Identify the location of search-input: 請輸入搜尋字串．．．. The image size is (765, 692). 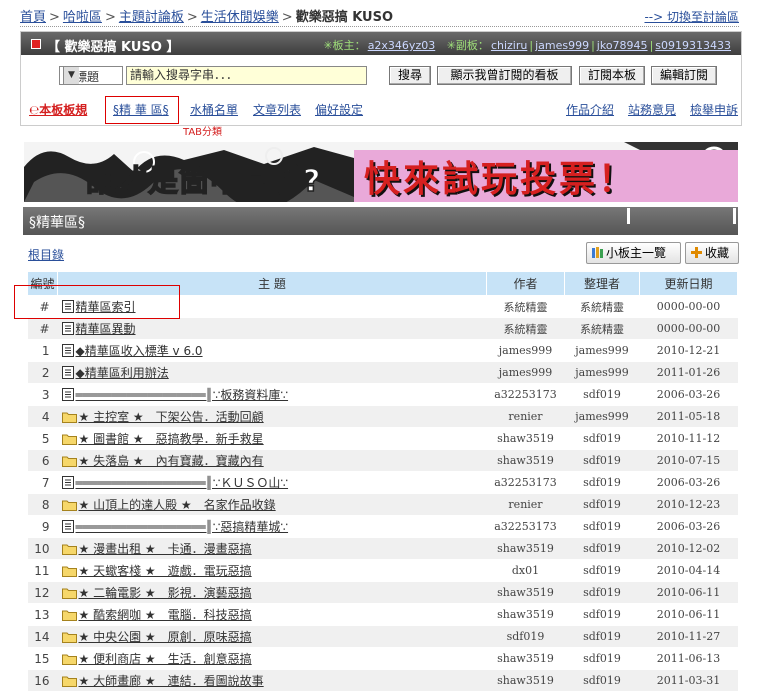
(246, 75).